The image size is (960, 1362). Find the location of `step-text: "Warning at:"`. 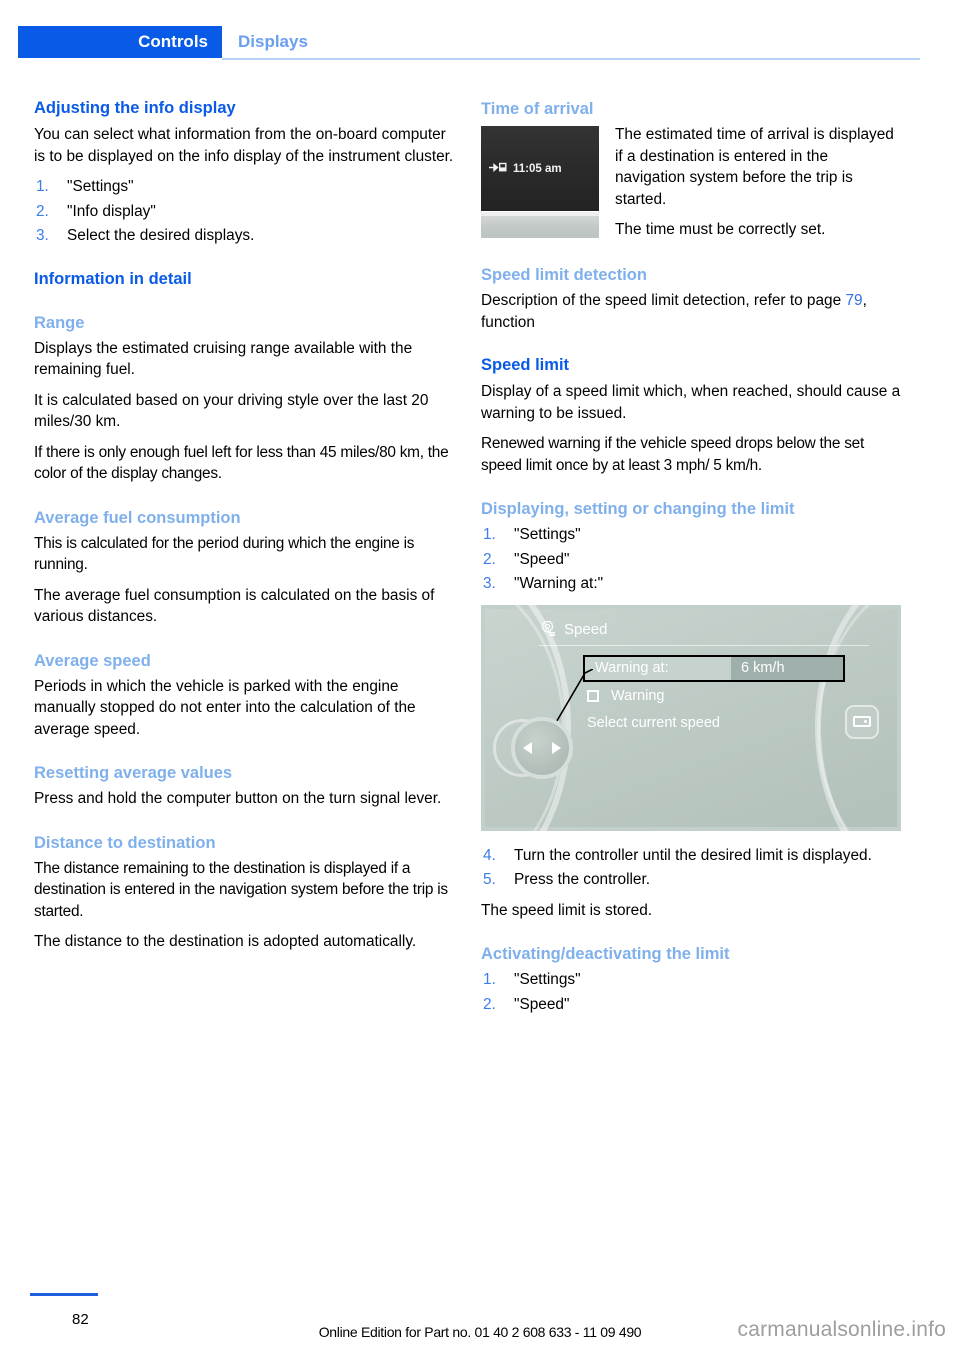

step-text: "Warning at:" is located at coordinates (559, 583).